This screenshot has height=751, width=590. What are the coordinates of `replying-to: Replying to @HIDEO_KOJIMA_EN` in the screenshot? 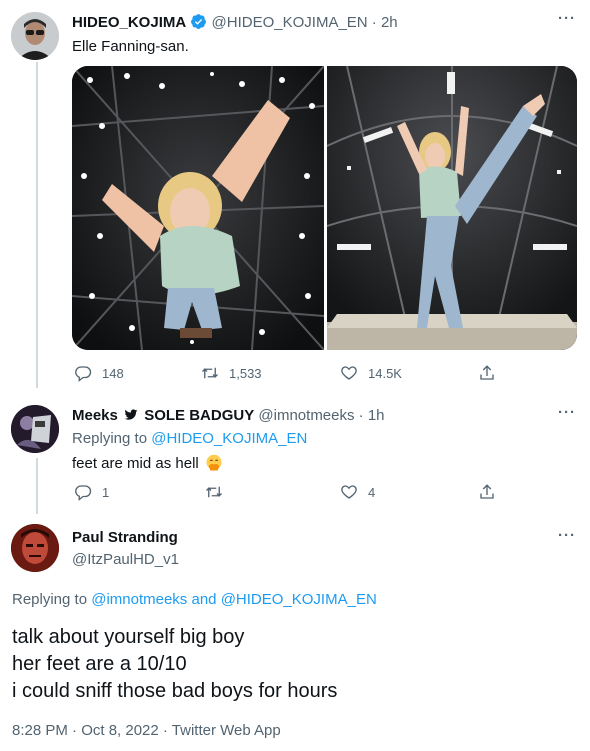 It's located at (189, 438).